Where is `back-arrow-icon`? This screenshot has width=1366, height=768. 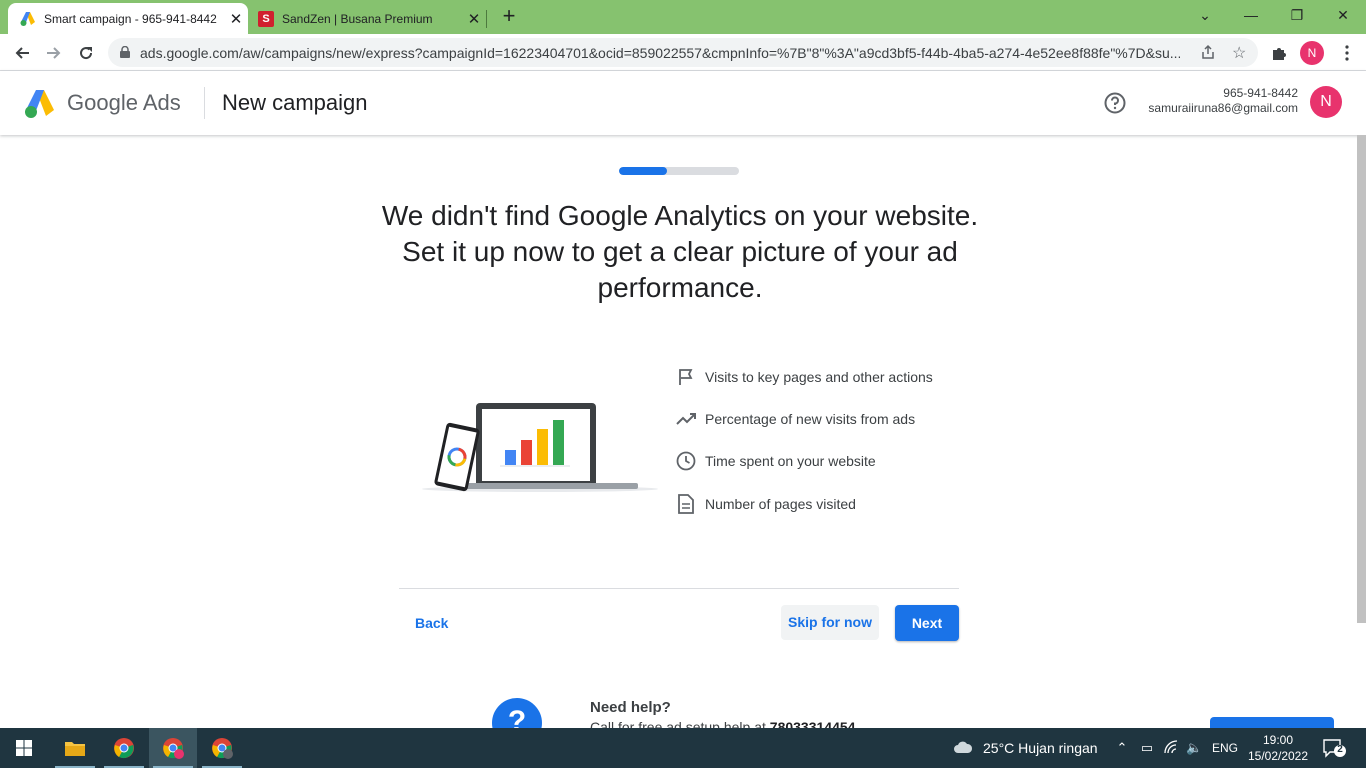
back-arrow-icon is located at coordinates (22, 53).